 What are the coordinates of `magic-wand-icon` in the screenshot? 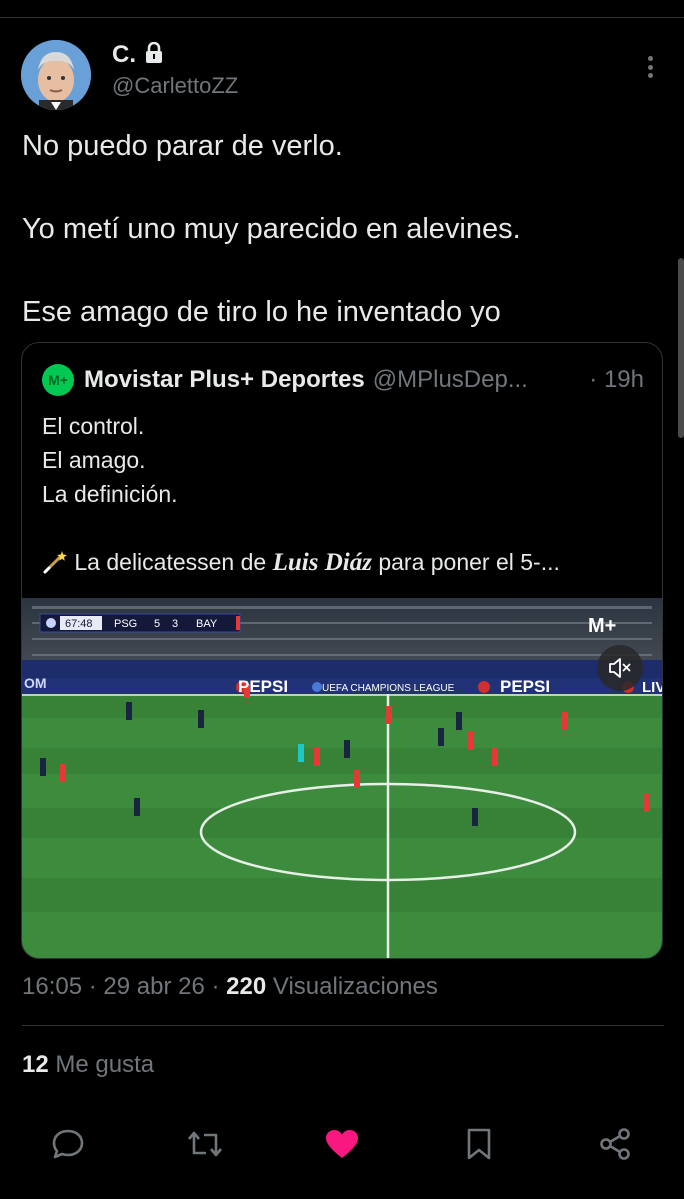 It's located at (58, 562).